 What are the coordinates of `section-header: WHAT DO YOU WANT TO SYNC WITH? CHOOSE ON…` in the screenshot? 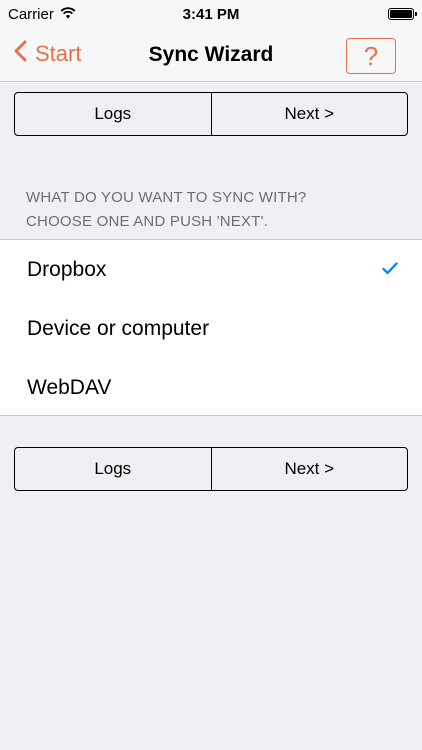 It's located at (216, 210).